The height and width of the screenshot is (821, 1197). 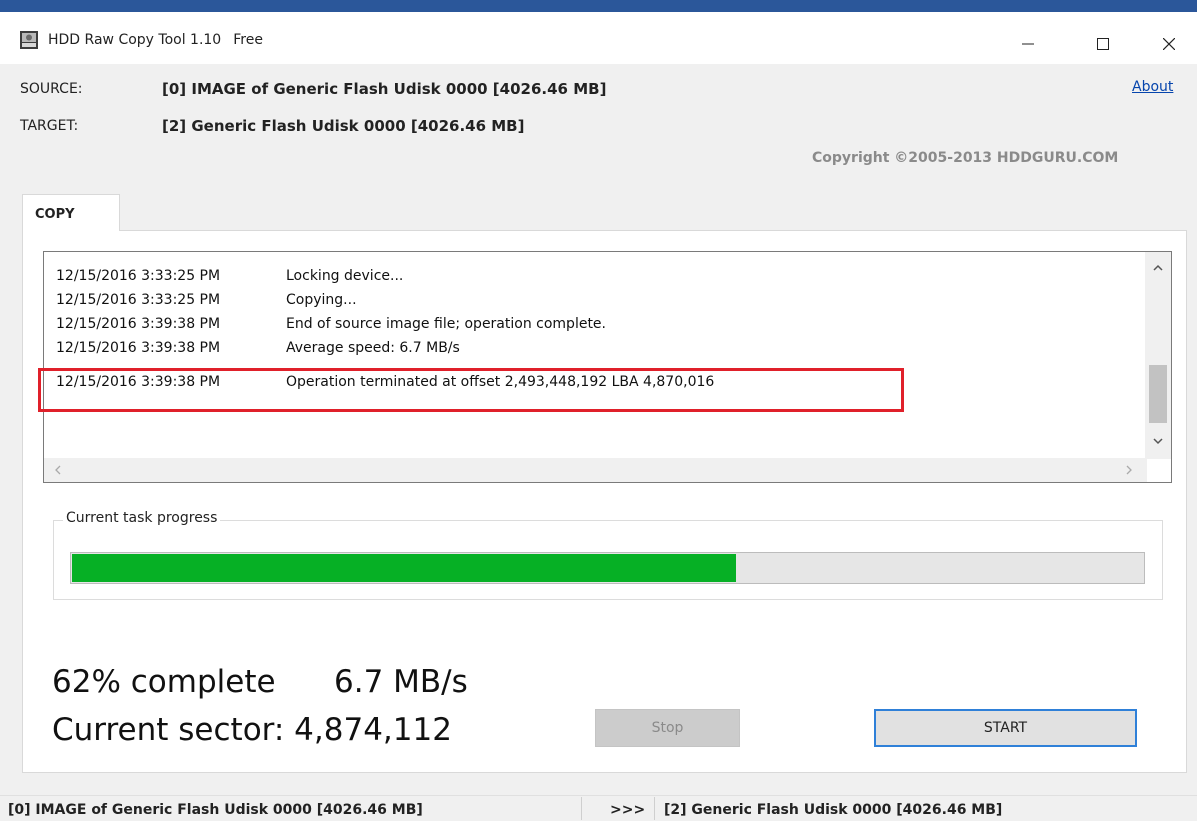 I want to click on chevron-down-icon, so click(x=1158, y=440).